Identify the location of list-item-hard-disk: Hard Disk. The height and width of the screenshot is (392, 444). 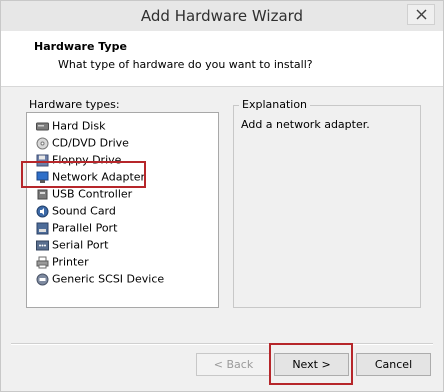
(70, 125).